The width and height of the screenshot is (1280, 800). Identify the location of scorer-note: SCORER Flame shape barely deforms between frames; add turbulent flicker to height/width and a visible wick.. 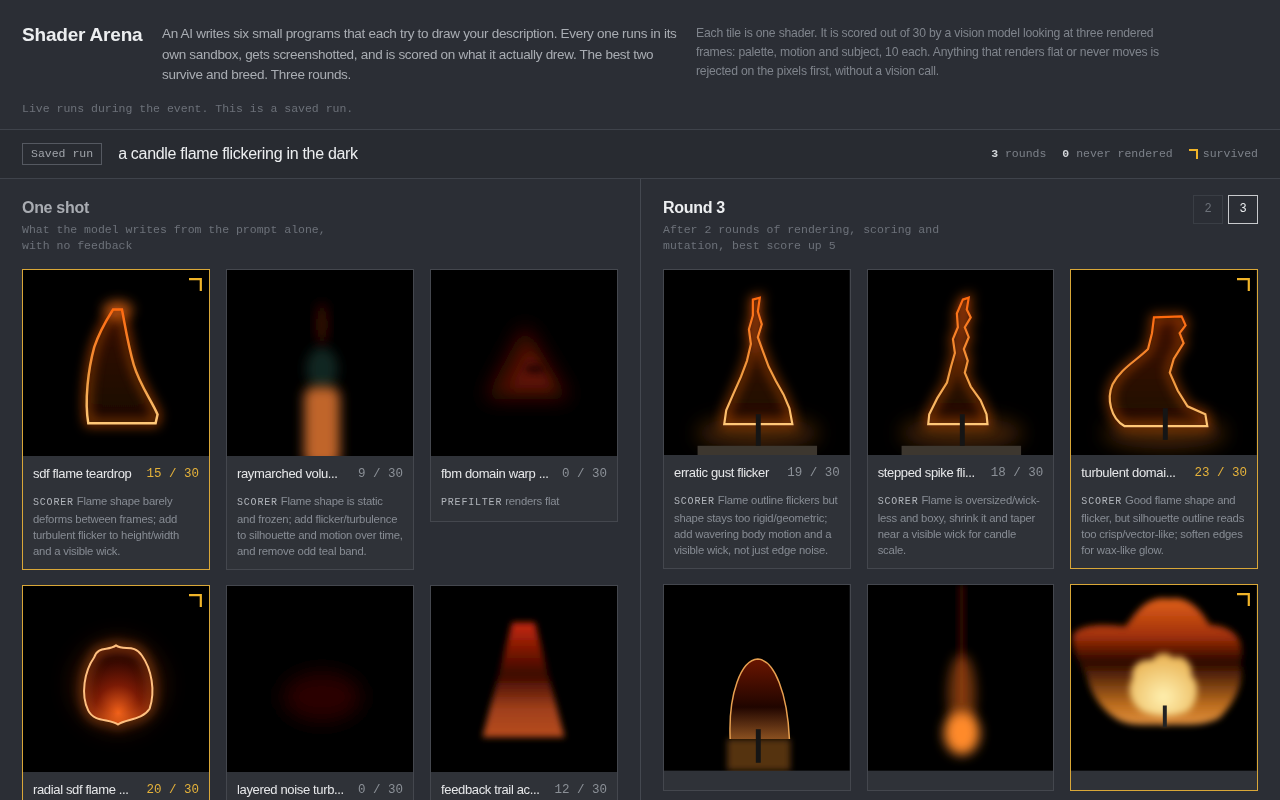
(106, 526).